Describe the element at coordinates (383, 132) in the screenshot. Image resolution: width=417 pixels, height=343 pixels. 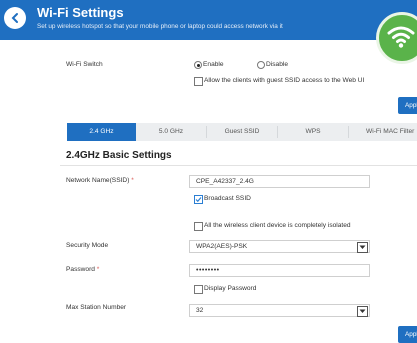
I see `tab-wifi-mac-filter: Wi-Fi MAC Filter` at that location.